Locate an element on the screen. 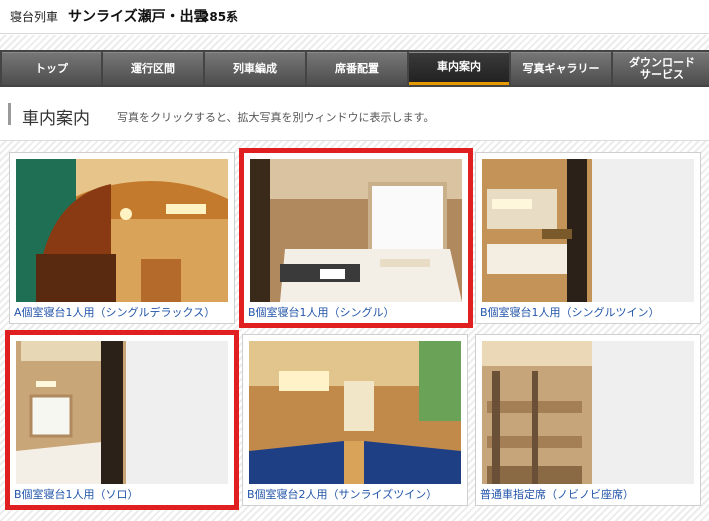 Image resolution: width=709 pixels, height=521 pixels. gallery-card-a-single-deluxe: A個室寝台1人用（シングルデラックス） is located at coordinates (122, 238).